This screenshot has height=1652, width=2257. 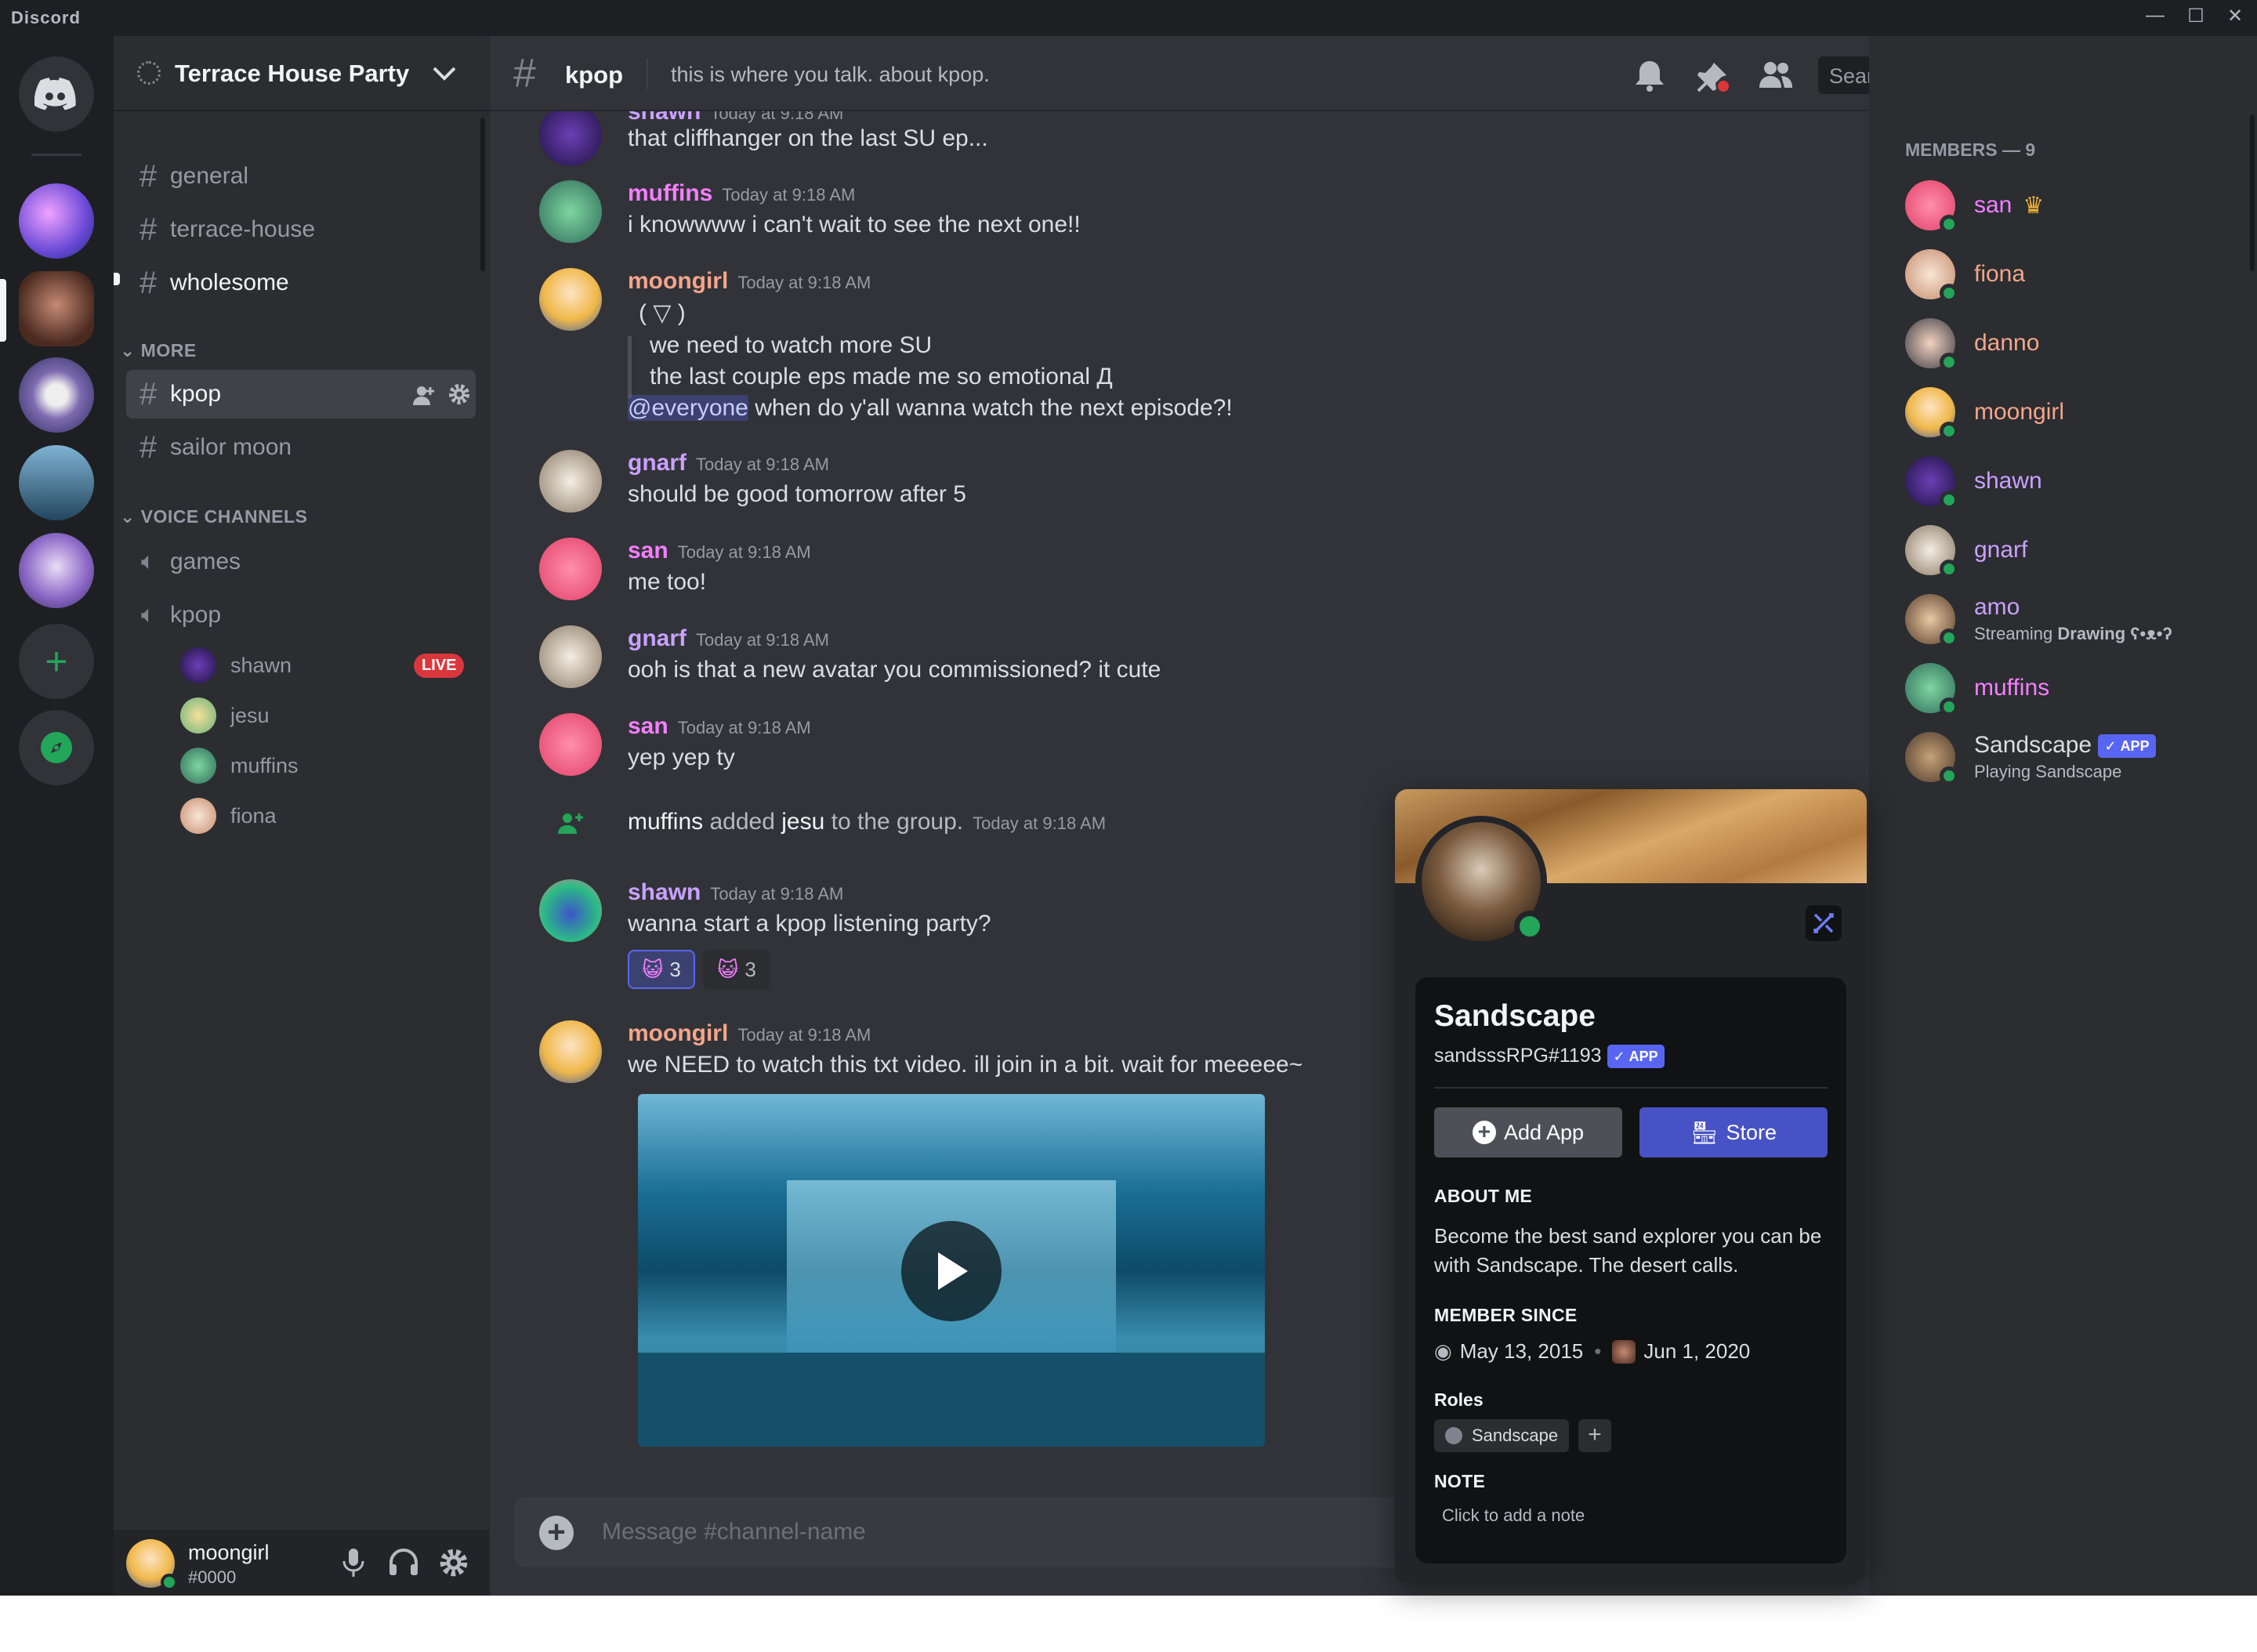 What do you see at coordinates (1977, 688) in the screenshot?
I see `member-muffins: muffins` at bounding box center [1977, 688].